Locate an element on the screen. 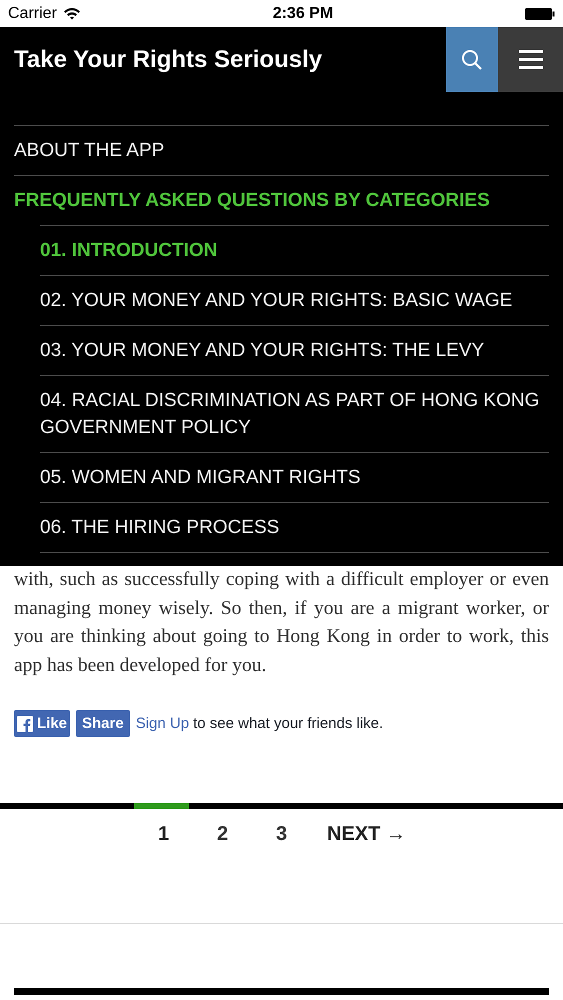 The height and width of the screenshot is (1000, 563). next-link: NEXT → is located at coordinates (366, 834).